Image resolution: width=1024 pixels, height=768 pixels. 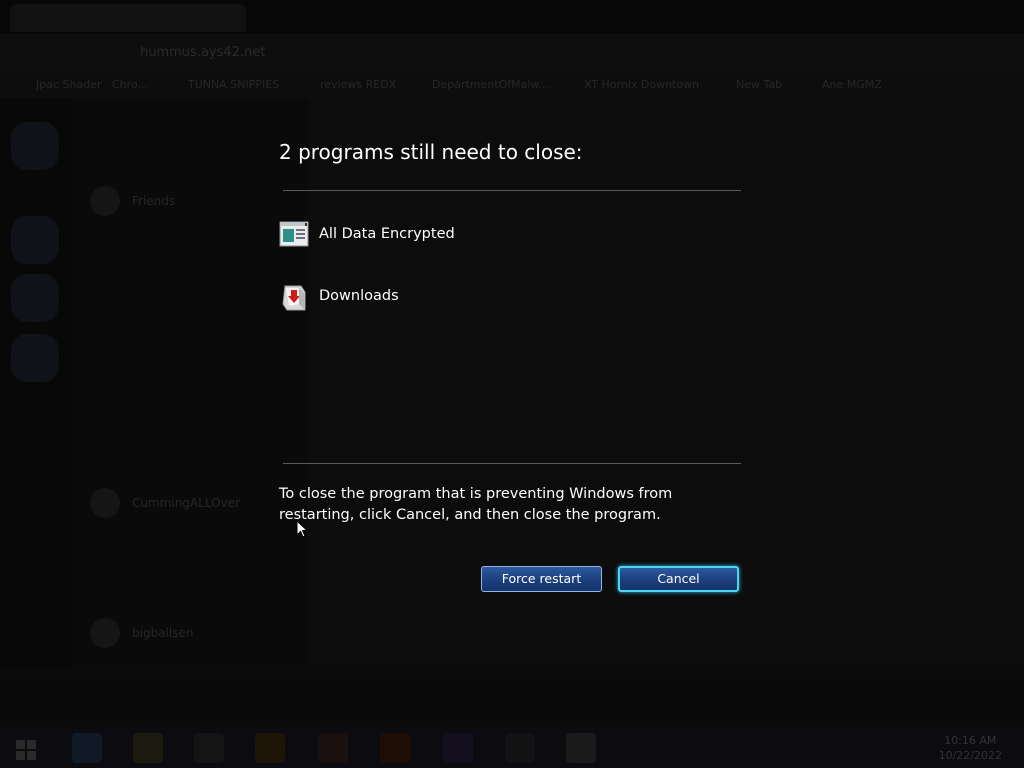 I want to click on ie-icon, so click(x=87, y=748).